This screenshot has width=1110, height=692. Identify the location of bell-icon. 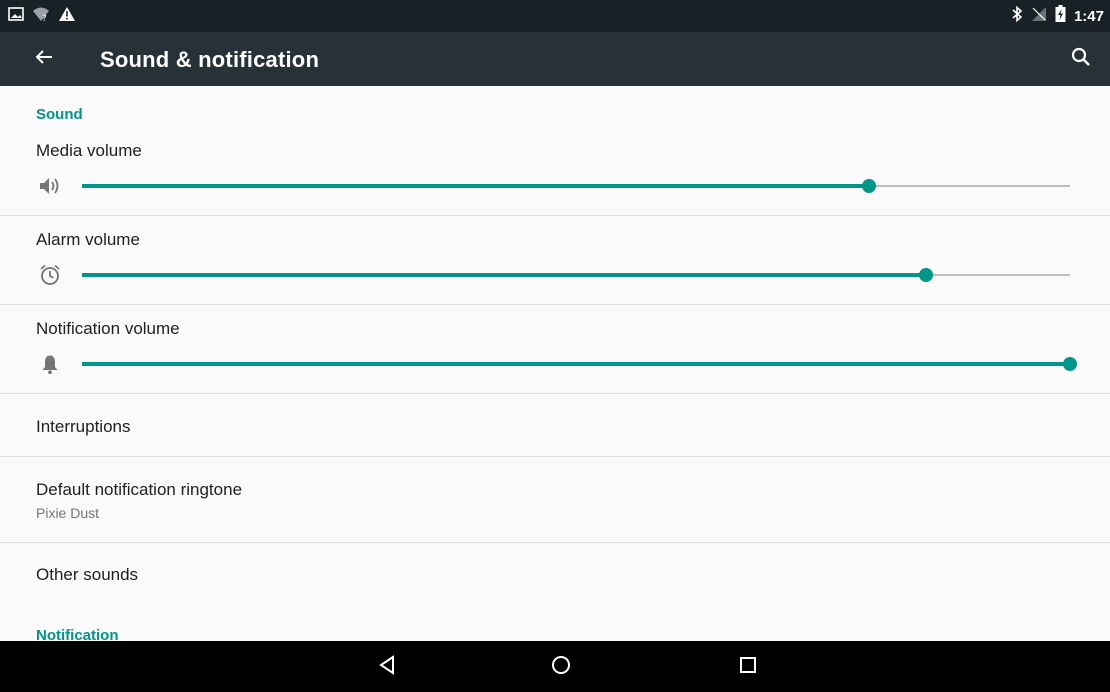
(50, 364).